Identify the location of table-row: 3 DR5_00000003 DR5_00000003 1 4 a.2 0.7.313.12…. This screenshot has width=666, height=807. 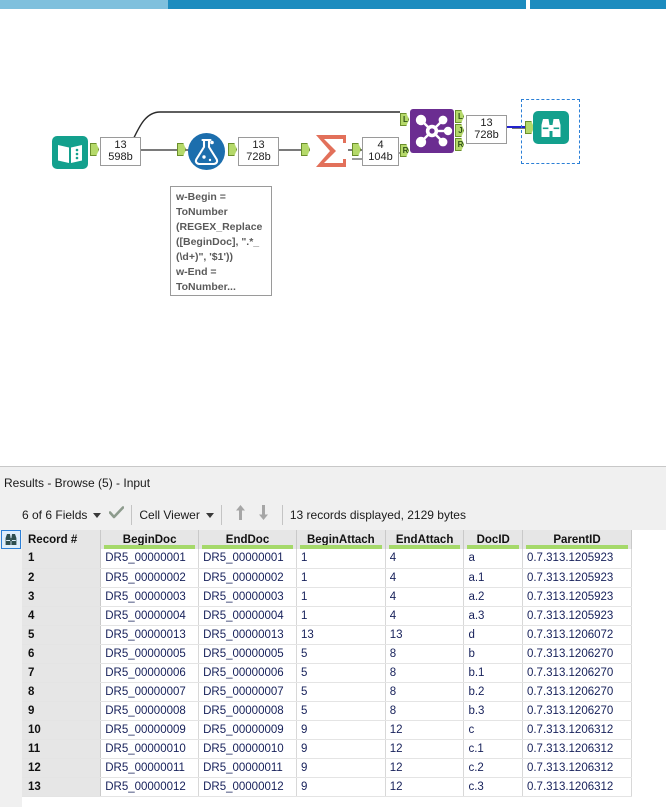
(327, 597).